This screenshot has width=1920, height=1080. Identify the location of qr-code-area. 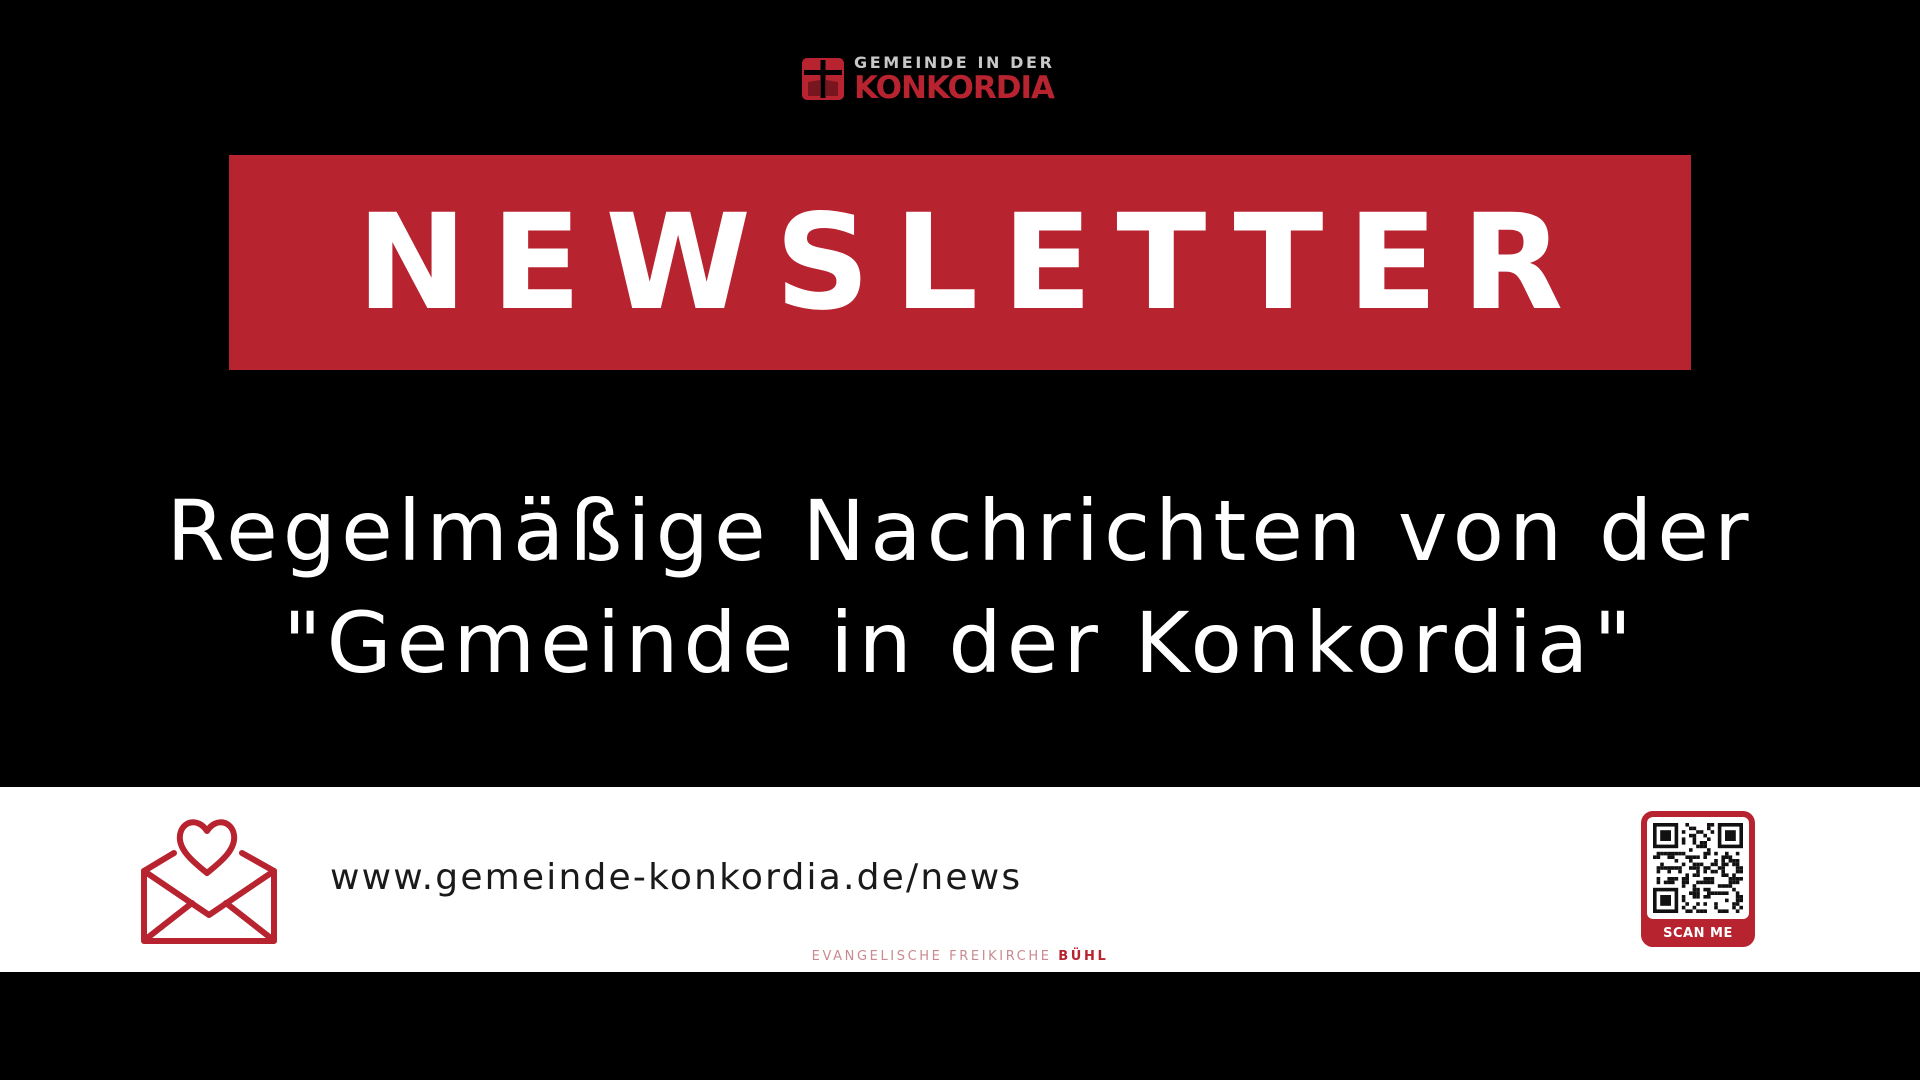
(1698, 868).